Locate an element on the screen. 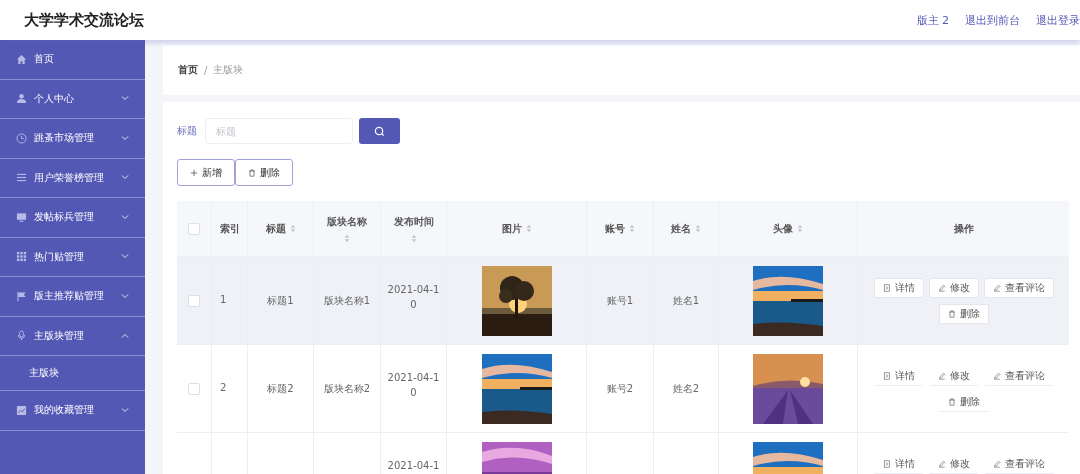  table-cell: 2 is located at coordinates (223, 387).